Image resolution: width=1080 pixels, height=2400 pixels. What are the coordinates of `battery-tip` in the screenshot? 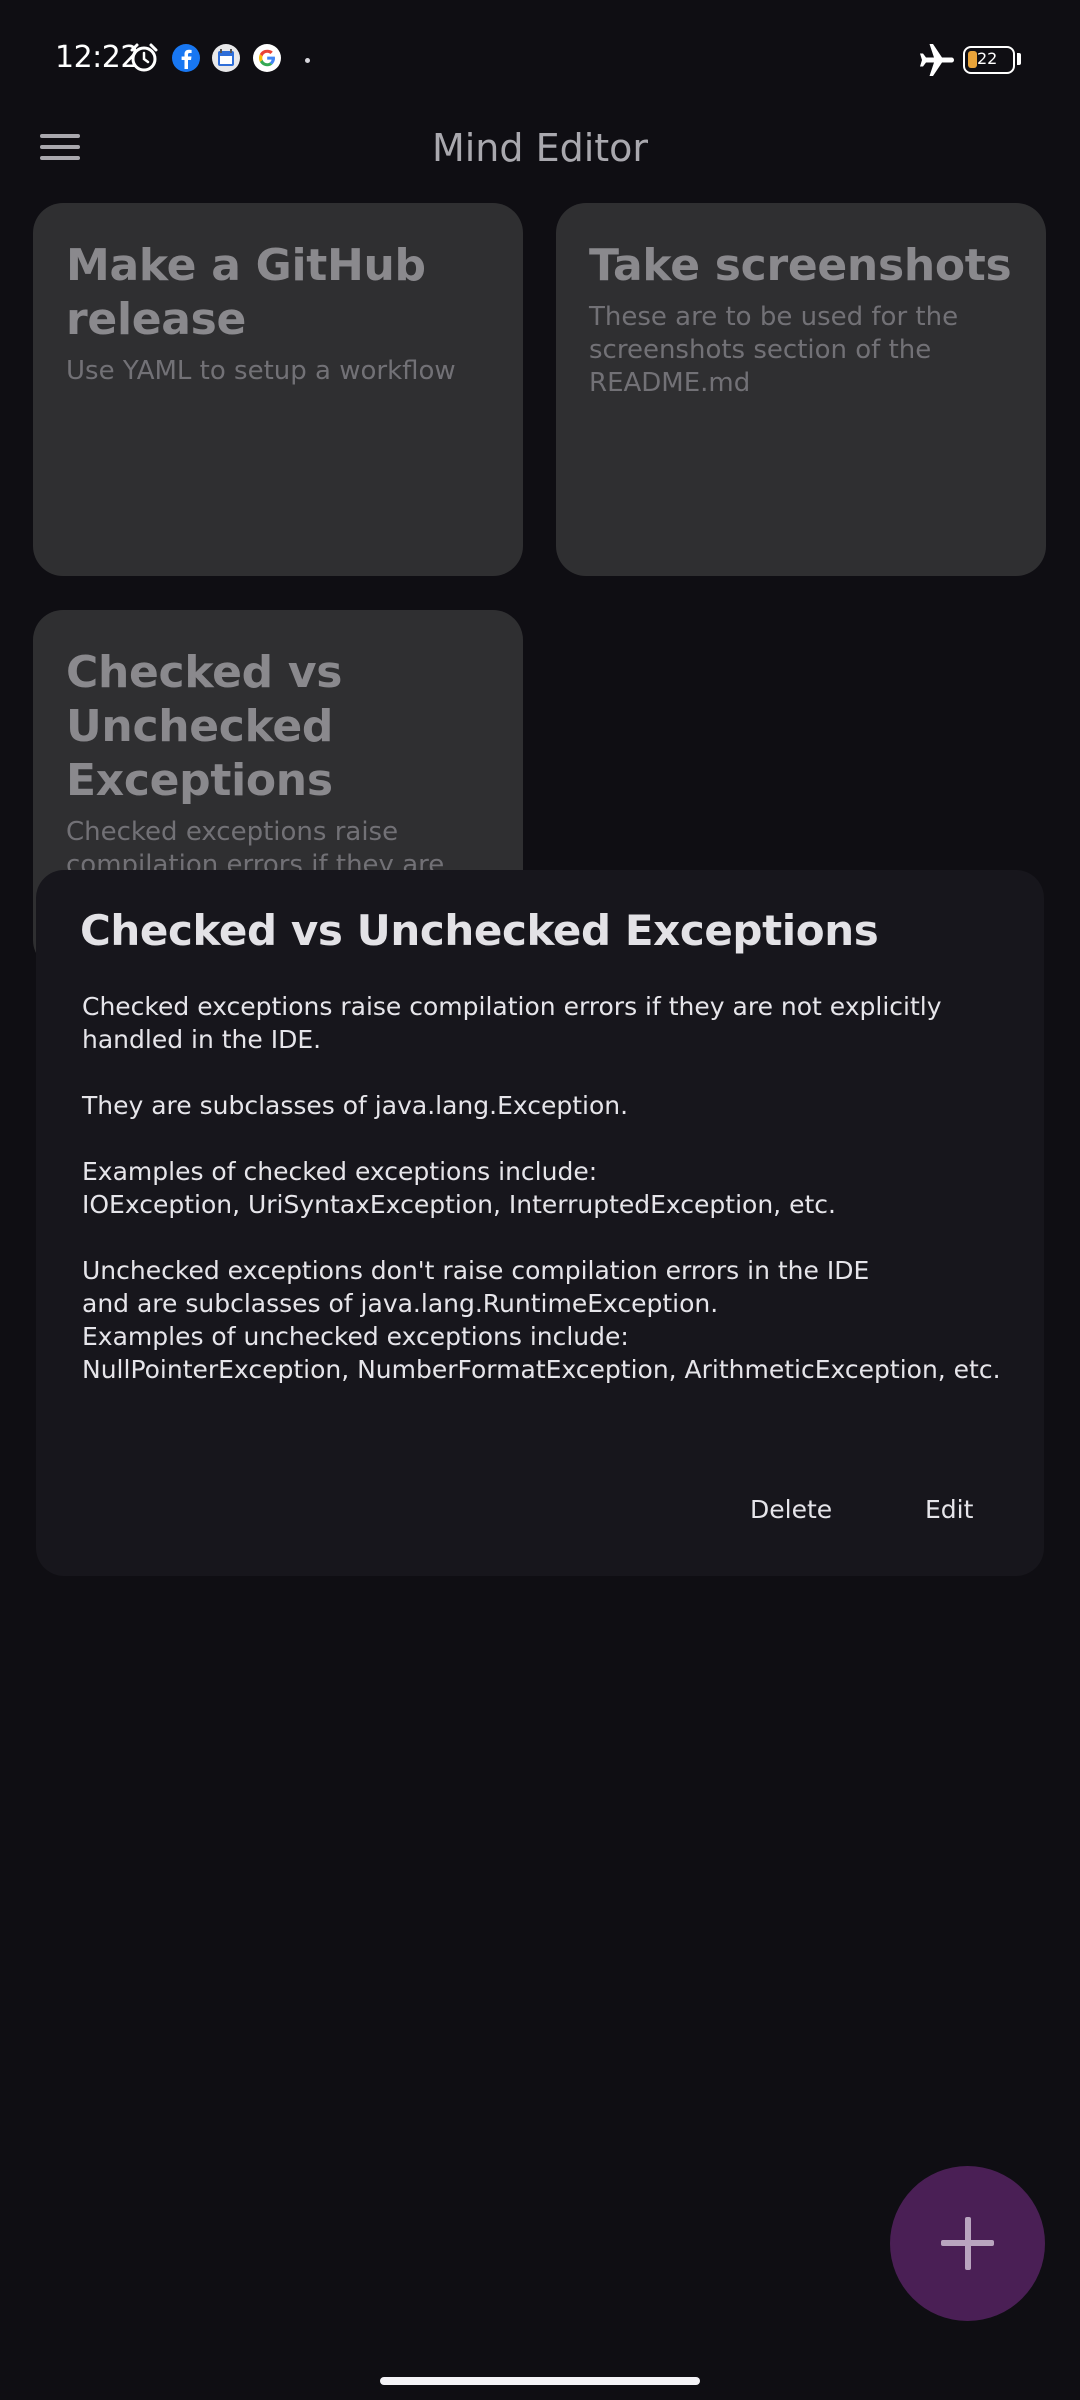 It's located at (1019, 59).